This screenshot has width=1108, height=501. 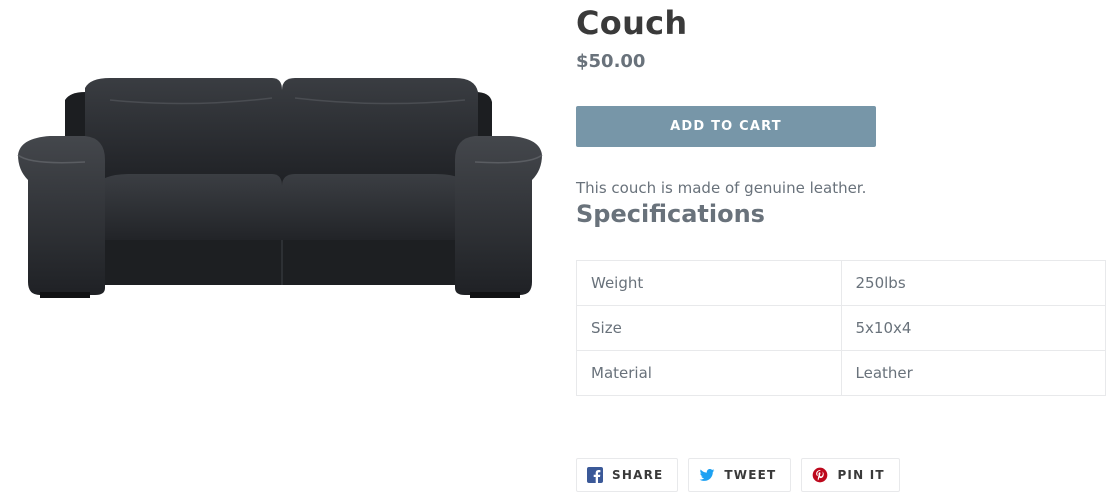 What do you see at coordinates (709, 328) in the screenshot?
I see `spec-label: Size` at bounding box center [709, 328].